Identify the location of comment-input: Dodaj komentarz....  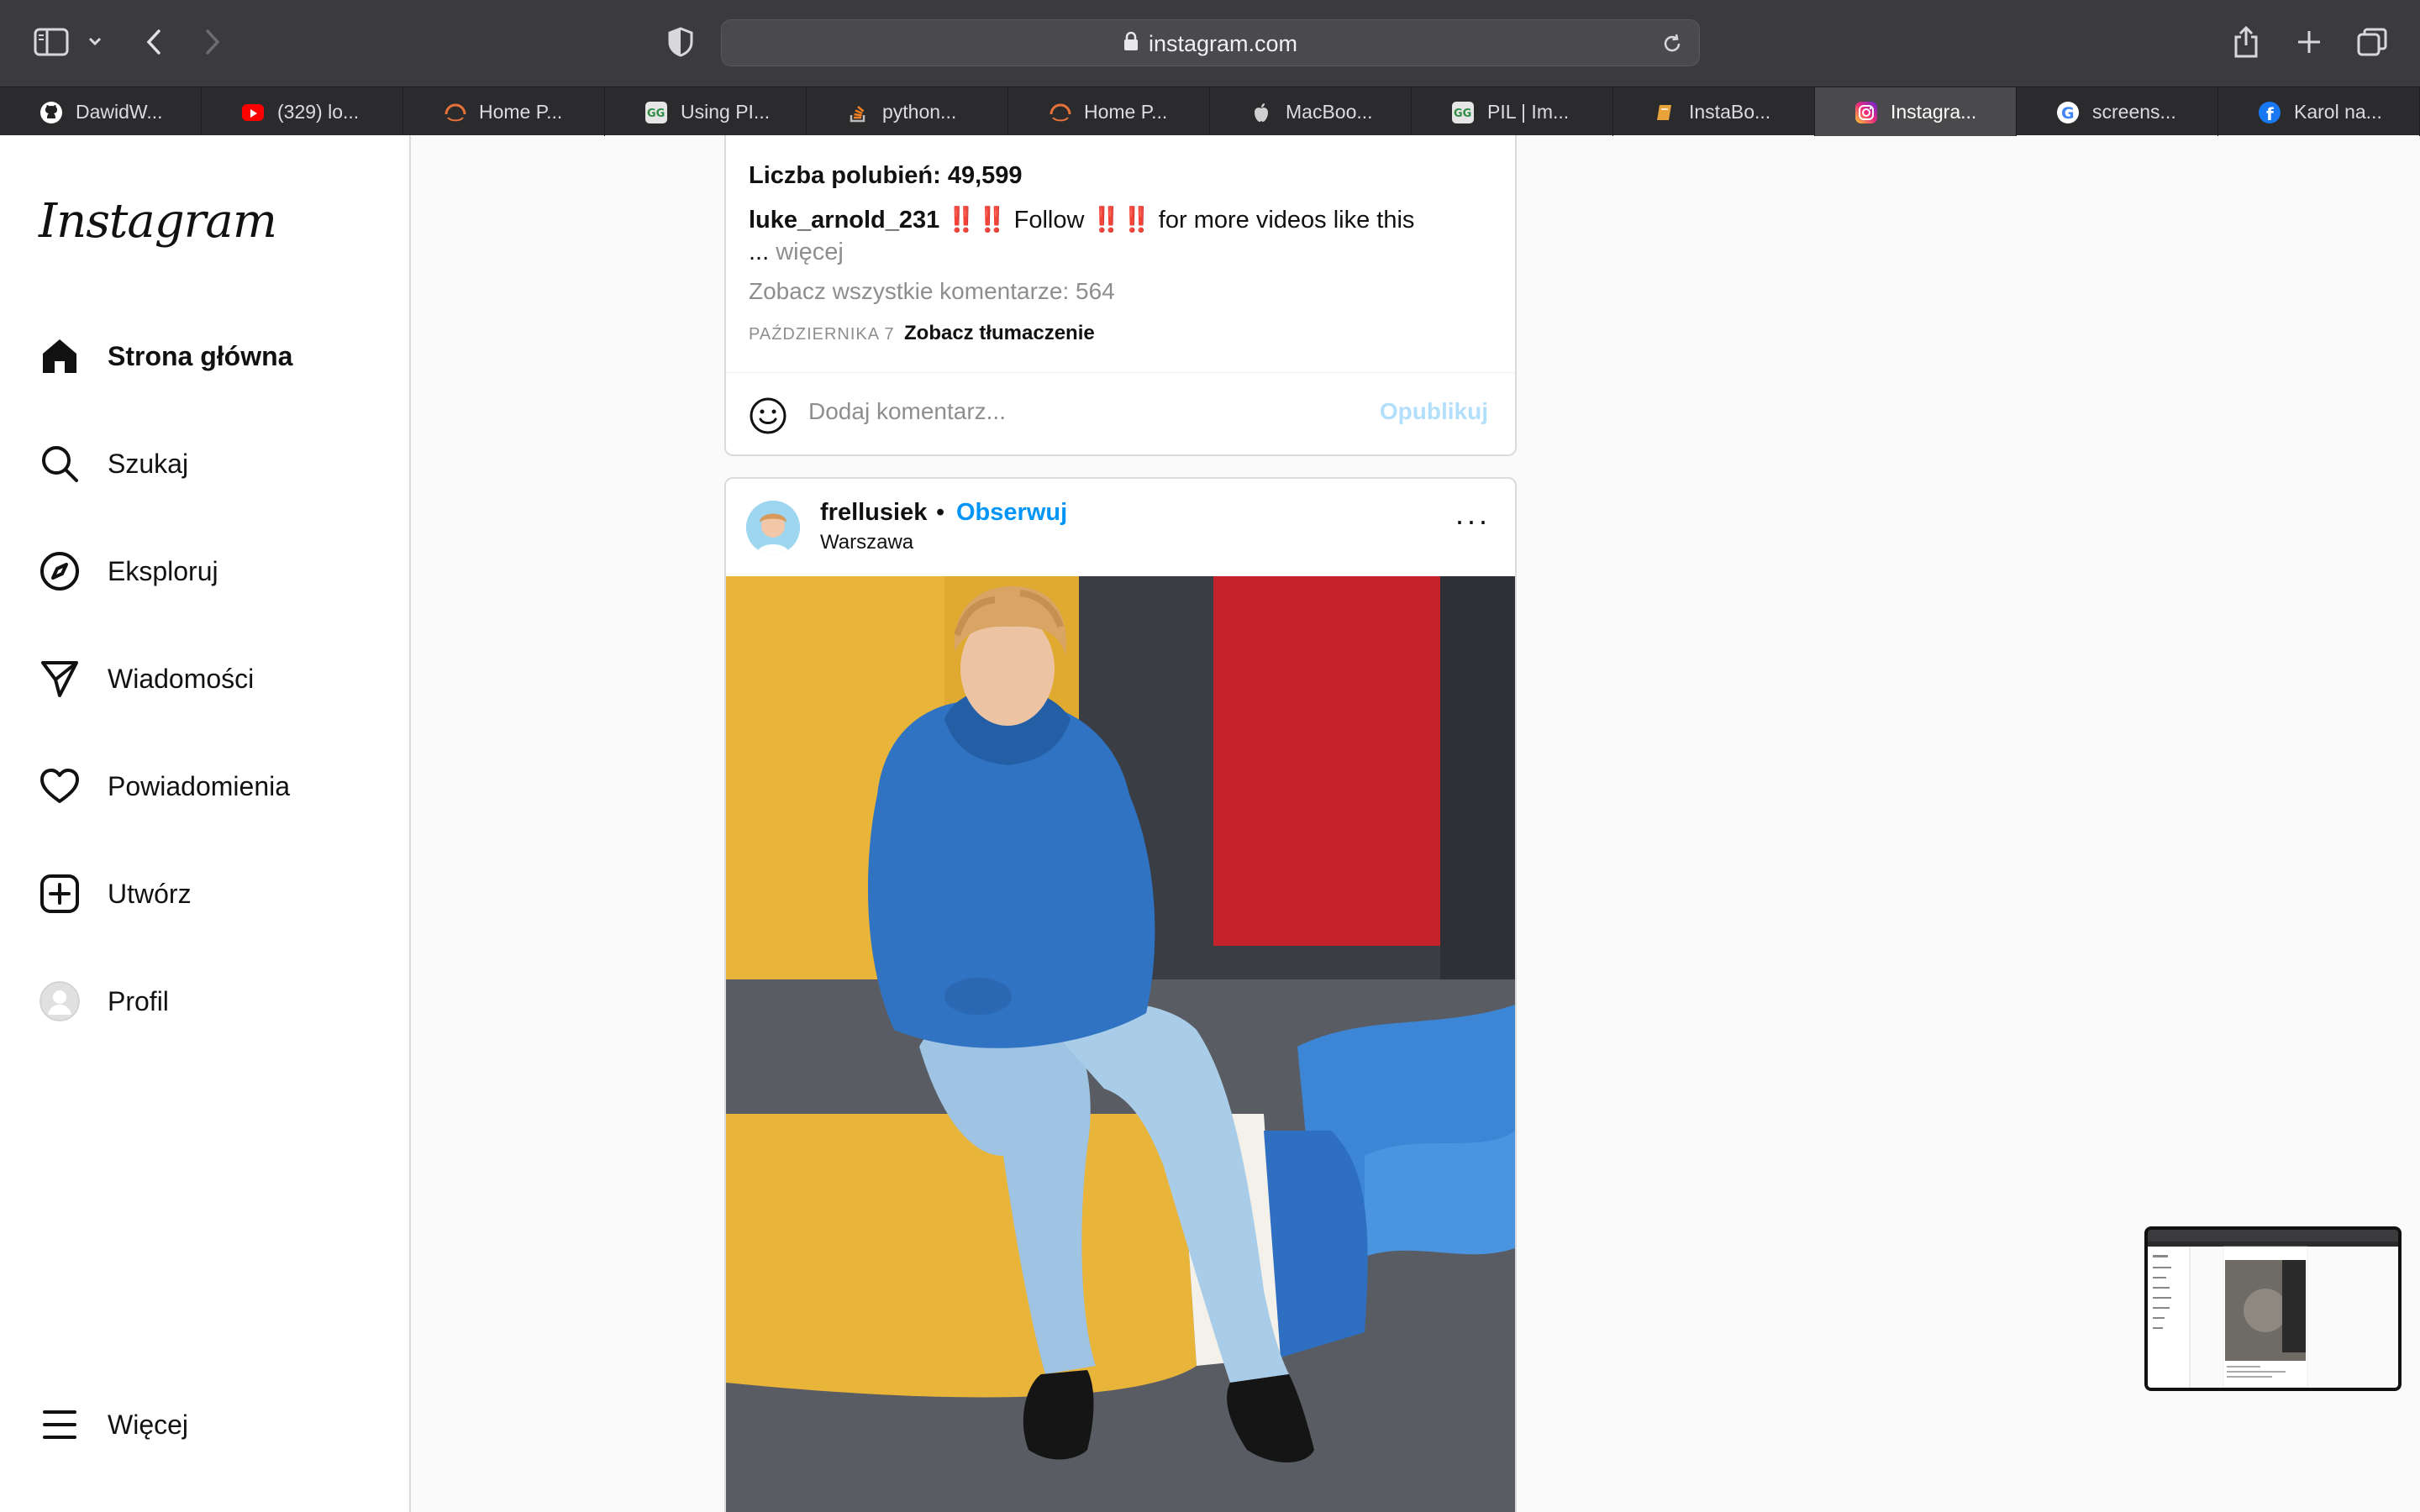
(907, 411).